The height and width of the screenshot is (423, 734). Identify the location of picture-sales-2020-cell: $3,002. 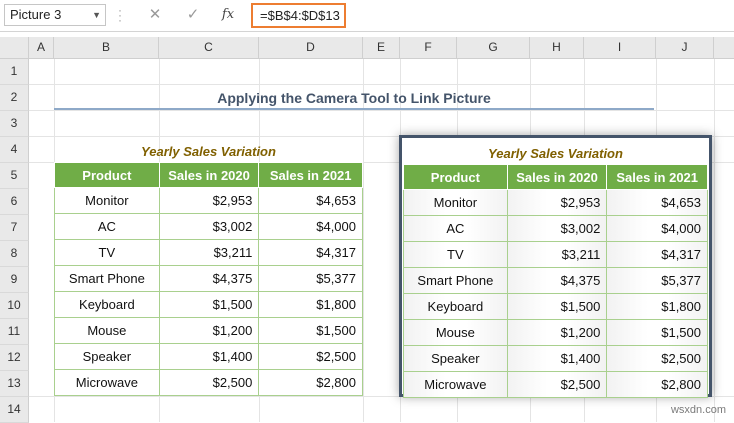
(557, 228).